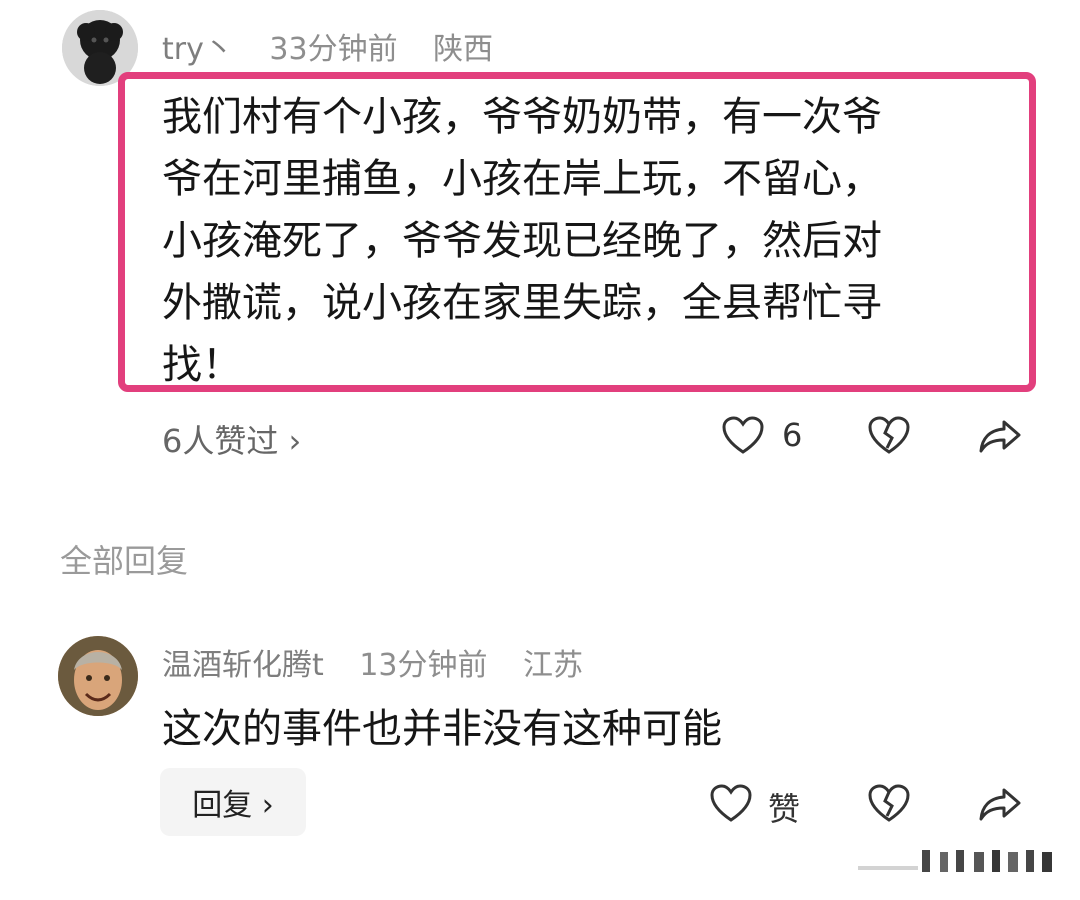 This screenshot has width=1080, height=900. I want to click on location: 江苏, so click(553, 665).